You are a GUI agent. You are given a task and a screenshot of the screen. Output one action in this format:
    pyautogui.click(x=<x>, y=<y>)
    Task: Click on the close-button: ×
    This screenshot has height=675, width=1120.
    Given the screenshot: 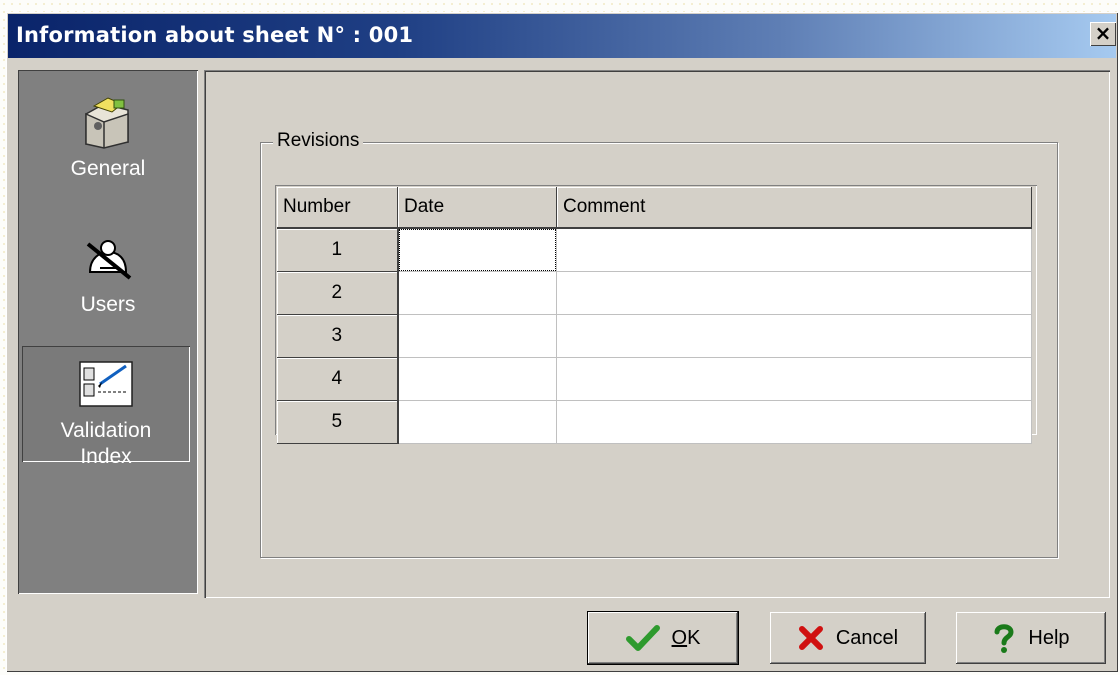 What is the action you would take?
    pyautogui.click(x=1103, y=34)
    